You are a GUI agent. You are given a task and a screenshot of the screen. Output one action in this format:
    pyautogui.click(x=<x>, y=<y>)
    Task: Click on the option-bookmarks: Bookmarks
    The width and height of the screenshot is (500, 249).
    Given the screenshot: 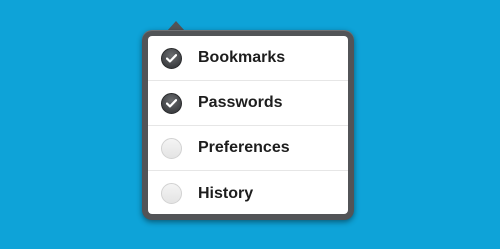 What is the action you would take?
    pyautogui.click(x=248, y=58)
    